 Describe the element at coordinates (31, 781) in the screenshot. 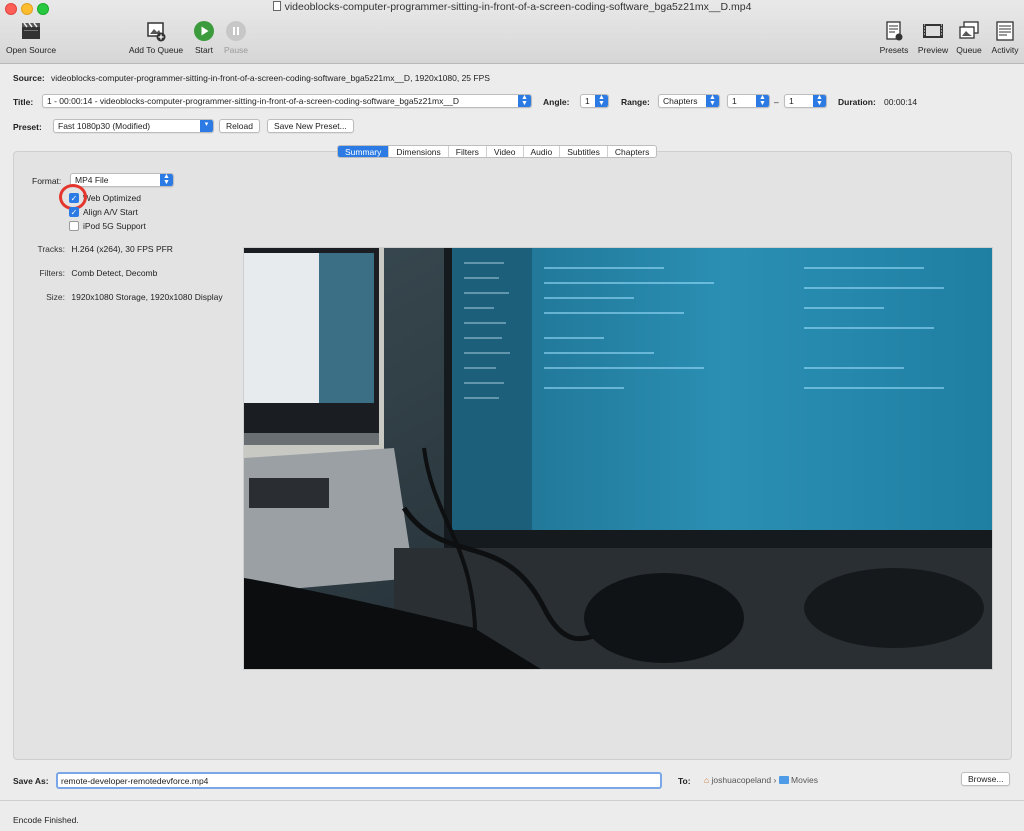

I see `save-as-label: Save As:` at that location.